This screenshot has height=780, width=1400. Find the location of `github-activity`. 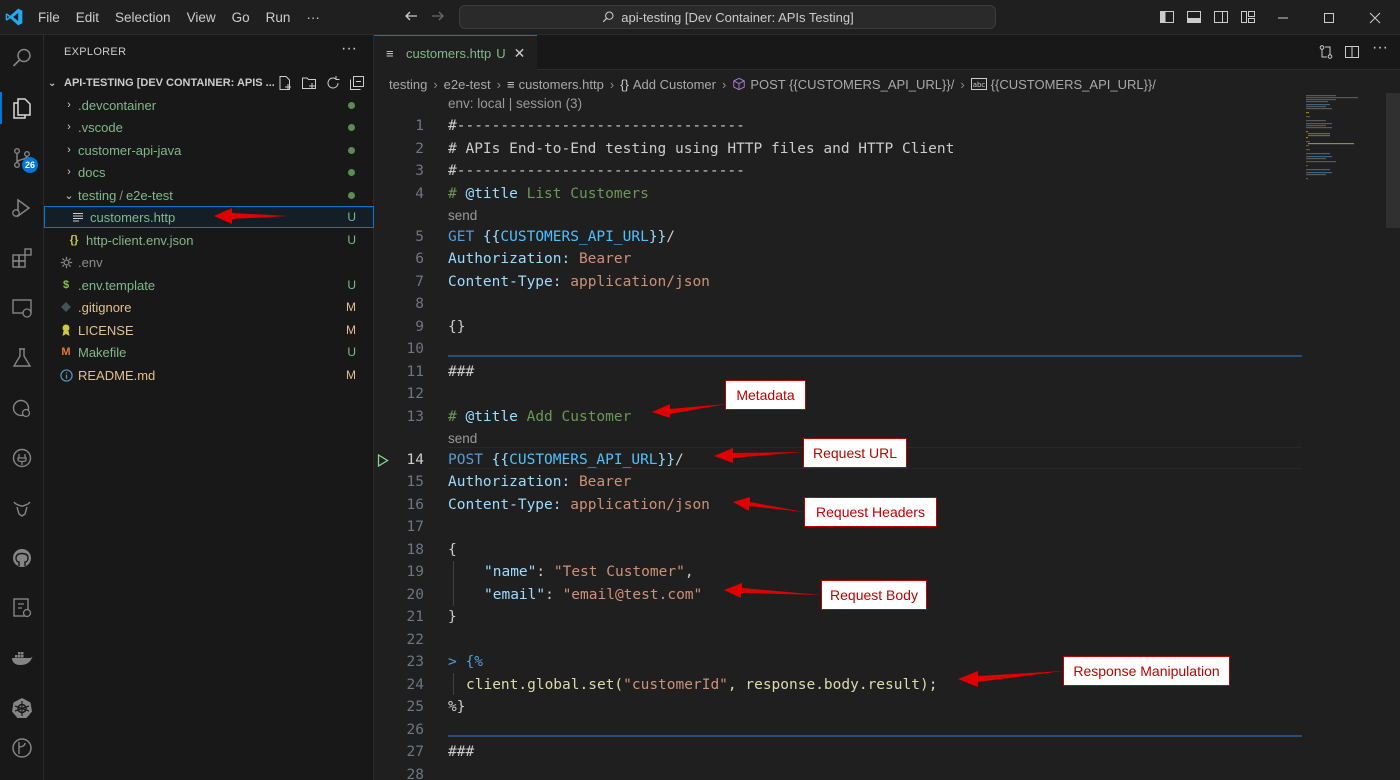

github-activity is located at coordinates (22, 558).